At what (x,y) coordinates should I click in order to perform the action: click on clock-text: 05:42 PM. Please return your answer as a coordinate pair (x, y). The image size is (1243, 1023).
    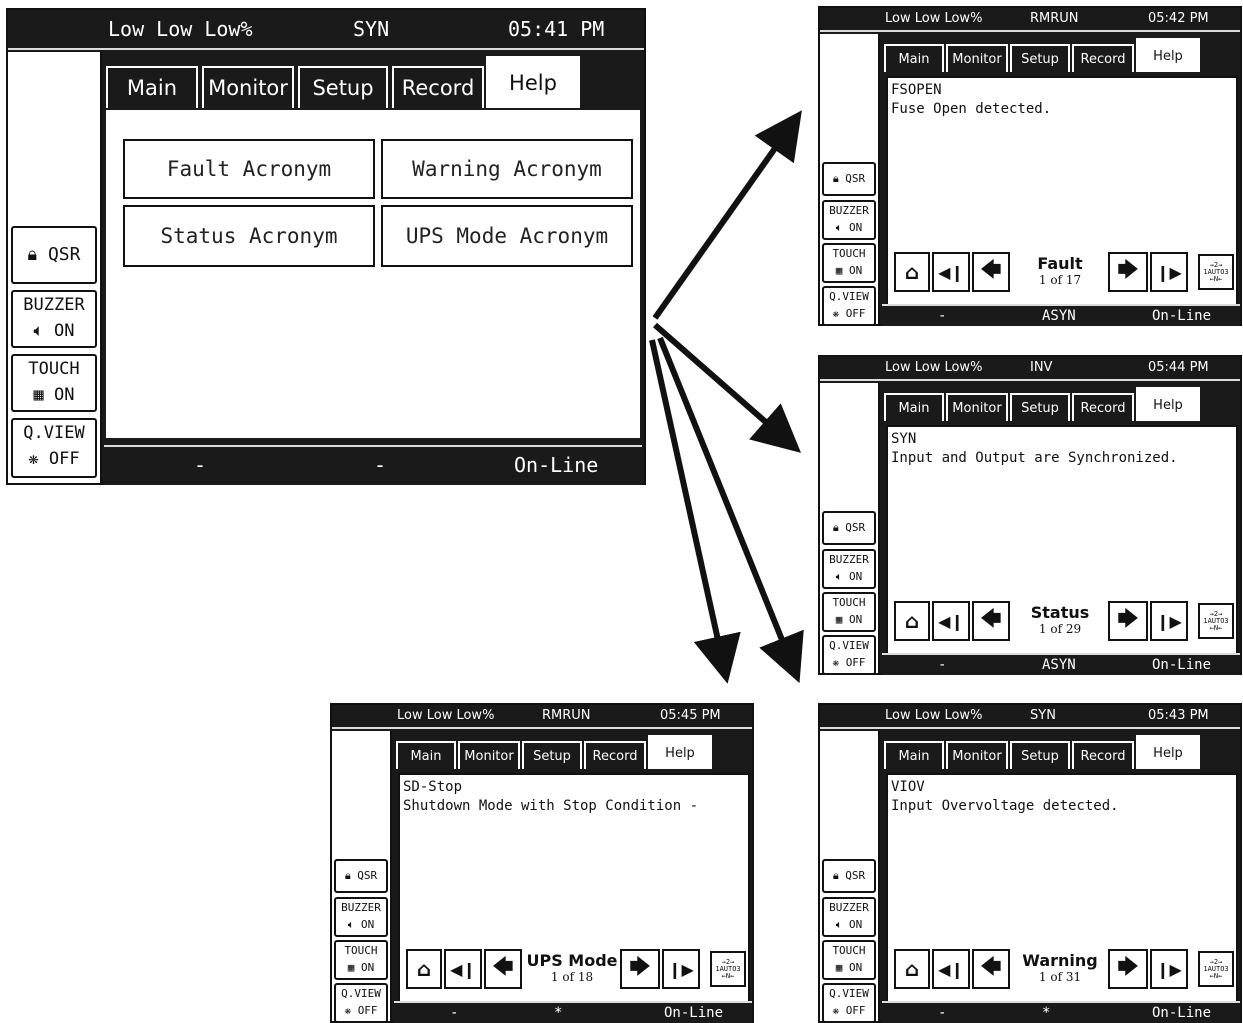
    Looking at the image, I should click on (1178, 18).